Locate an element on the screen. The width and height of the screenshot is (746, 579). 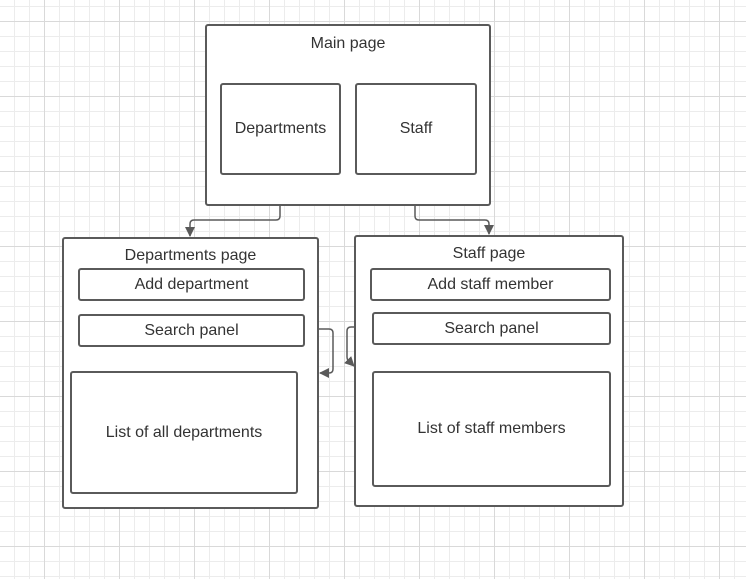
departments-list: List of all departments is located at coordinates (184, 432).